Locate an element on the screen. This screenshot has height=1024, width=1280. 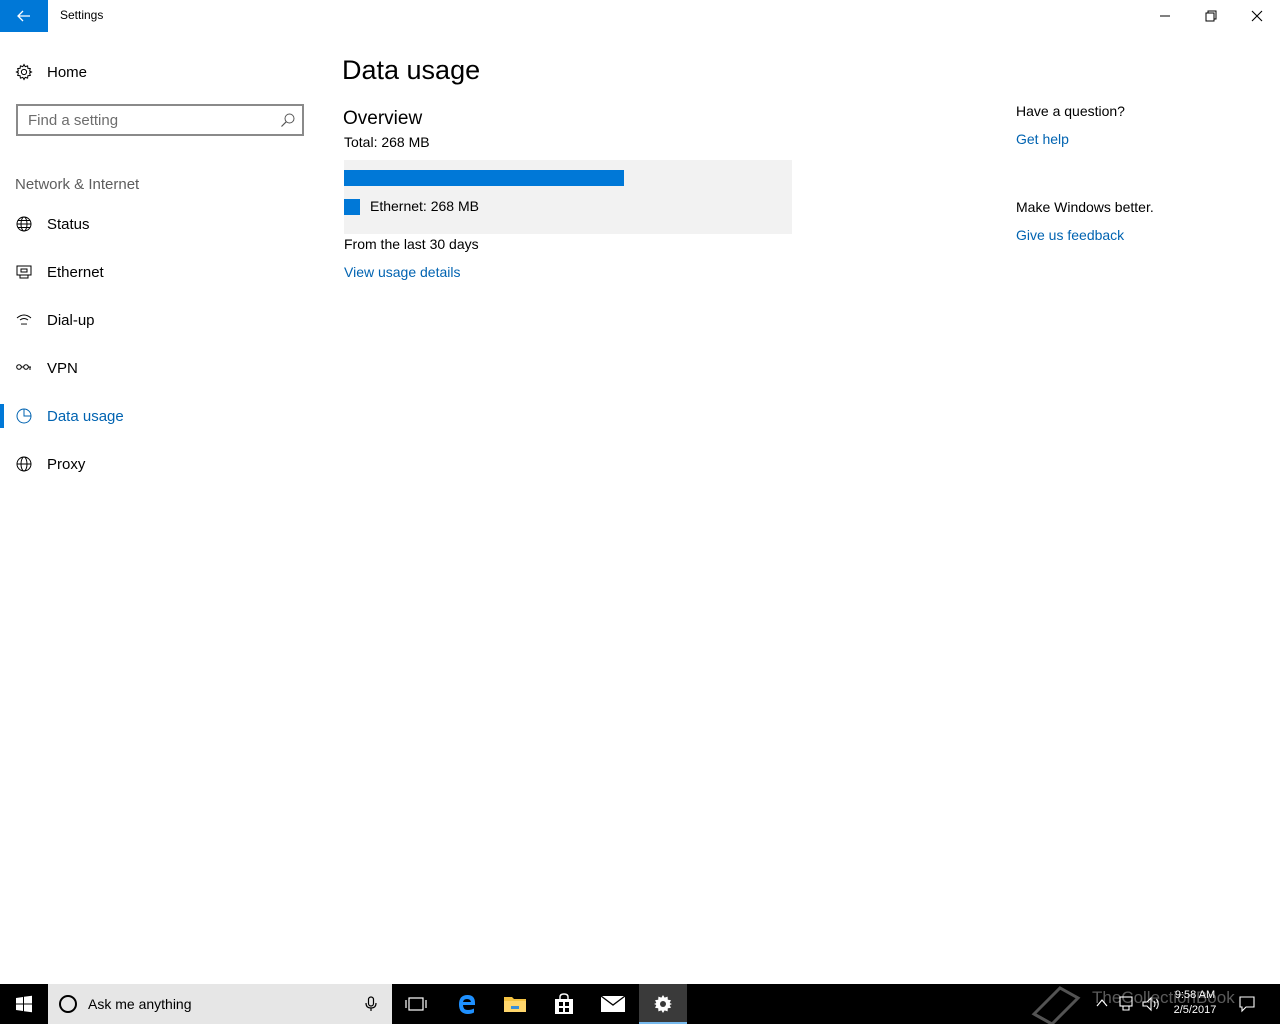
mail-icon is located at coordinates (613, 1003).